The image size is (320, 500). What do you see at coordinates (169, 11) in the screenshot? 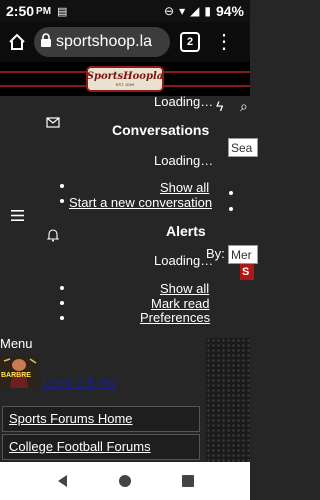
I see `sync-icon: ⊖` at bounding box center [169, 11].